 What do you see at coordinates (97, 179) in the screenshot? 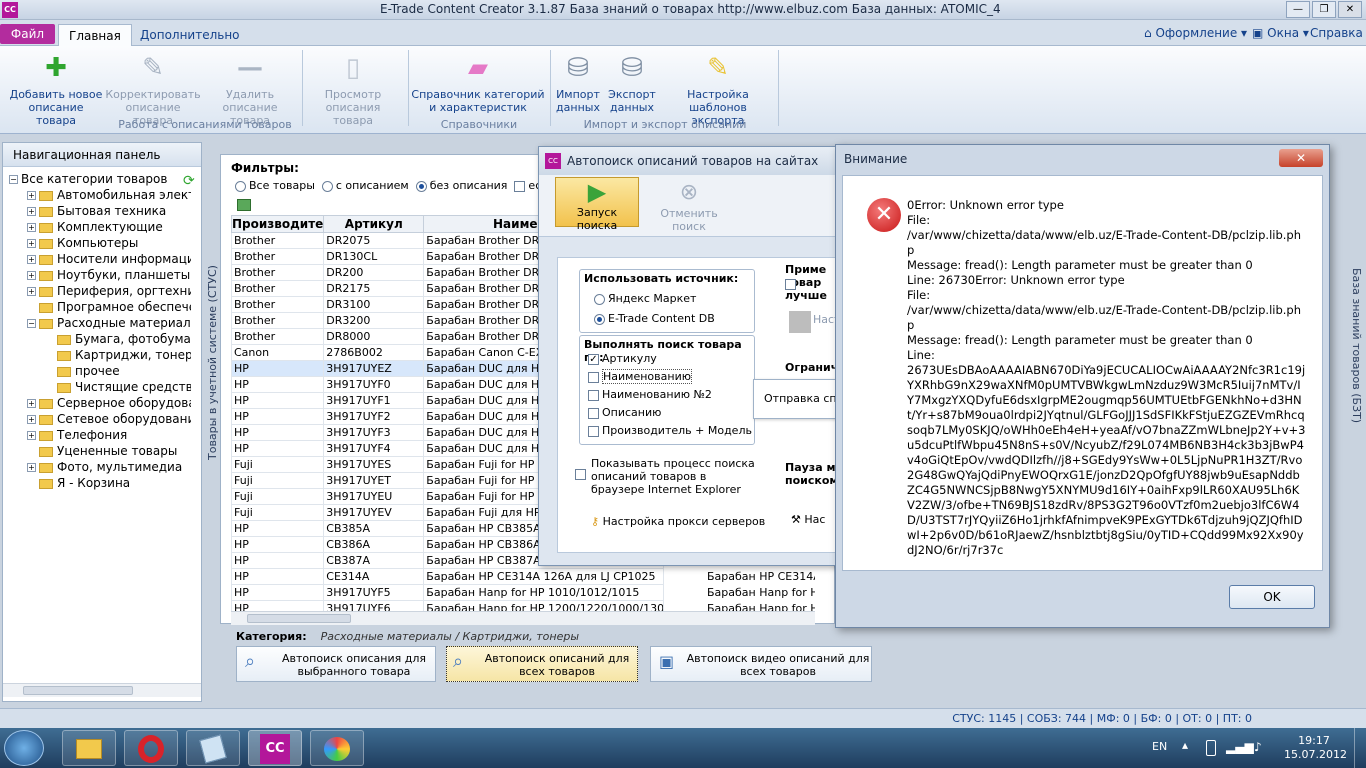
I see `tree-item: − Все категории товаров` at bounding box center [97, 179].